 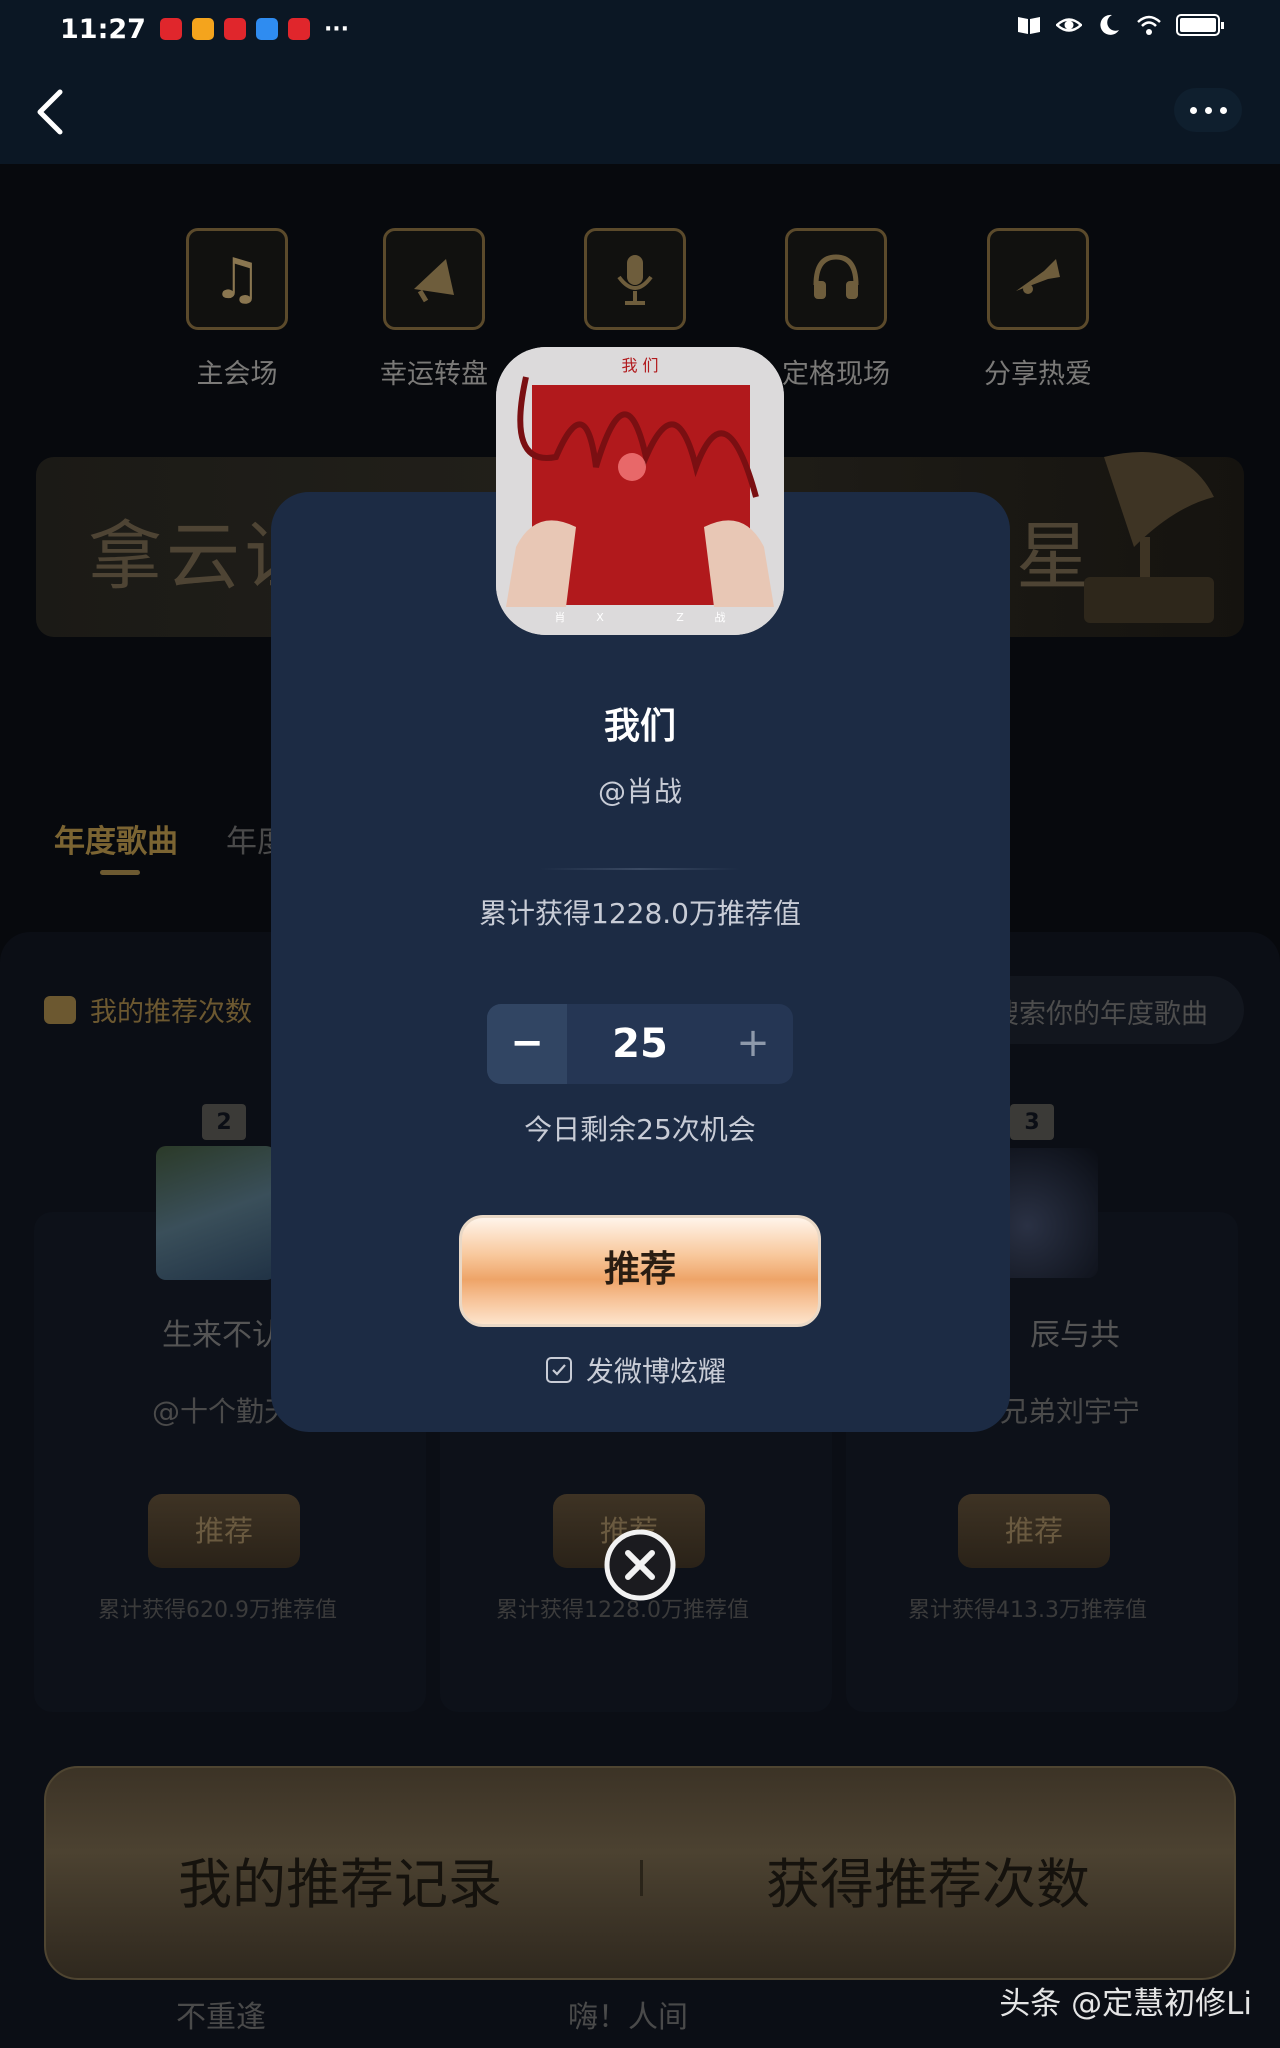 I want to click on recommend-button-2: 推荐, so click(x=224, y=1531).